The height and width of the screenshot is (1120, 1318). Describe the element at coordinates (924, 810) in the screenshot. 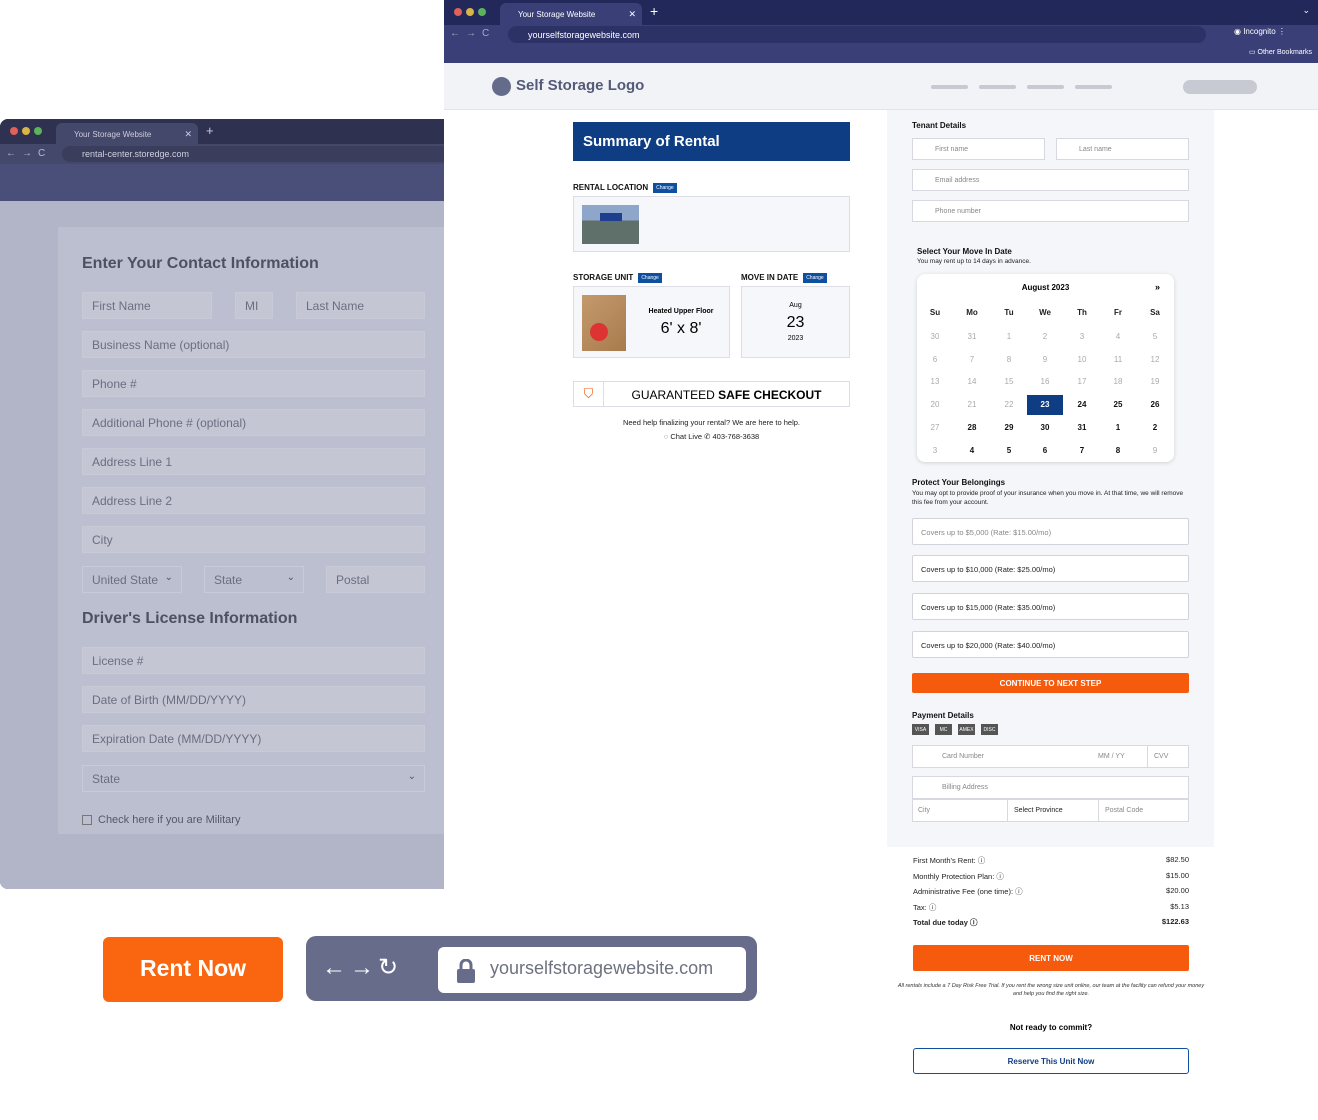

I see `city-input: City` at that location.